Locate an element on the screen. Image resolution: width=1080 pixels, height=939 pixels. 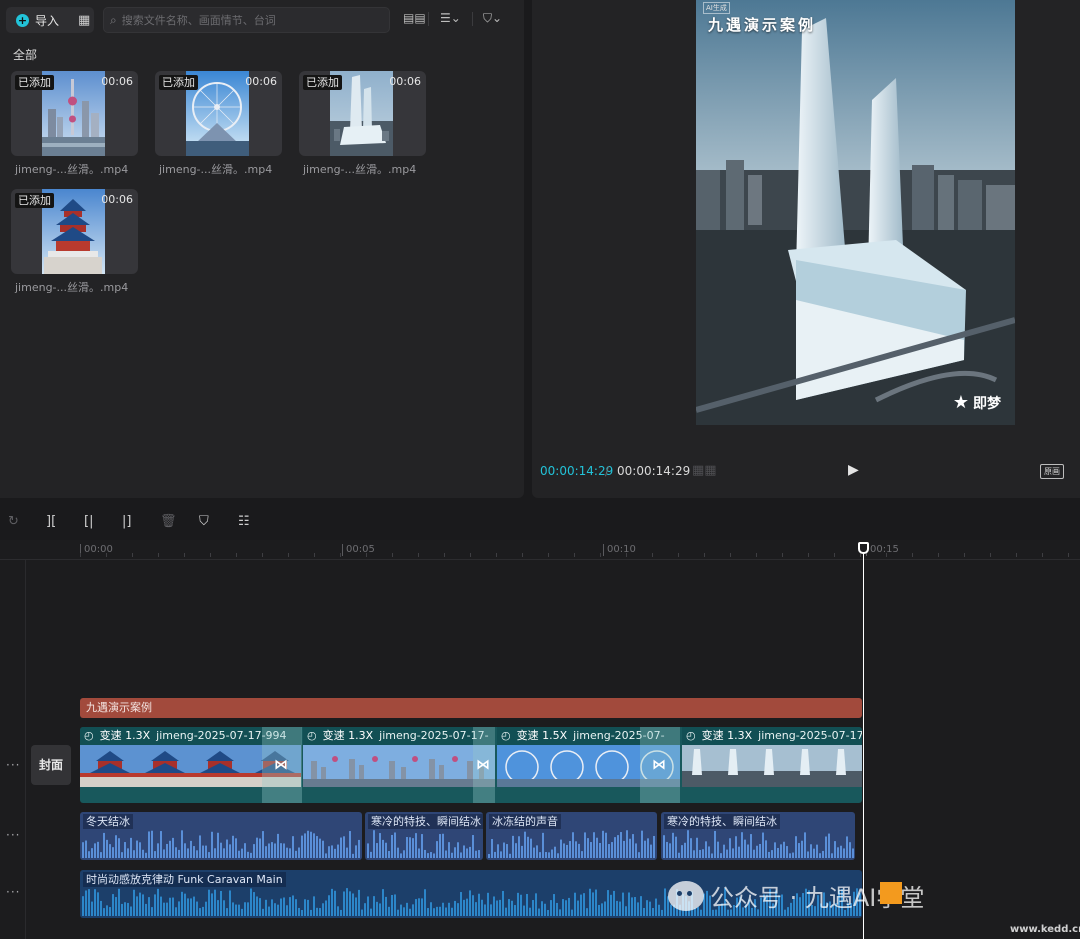
search-box: ⌕ is located at coordinates (246, 20).